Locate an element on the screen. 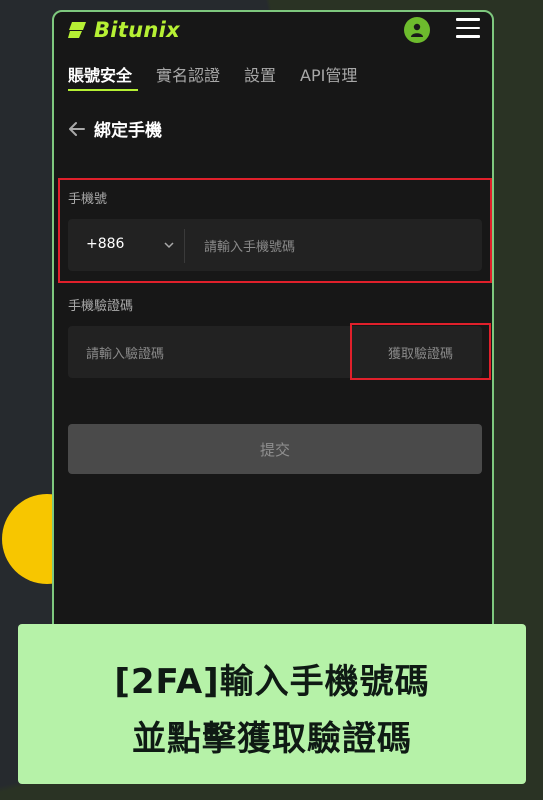 Image resolution: width=543 pixels, height=800 pixels. tab-identity-verification: 實名認證 is located at coordinates (188, 74).